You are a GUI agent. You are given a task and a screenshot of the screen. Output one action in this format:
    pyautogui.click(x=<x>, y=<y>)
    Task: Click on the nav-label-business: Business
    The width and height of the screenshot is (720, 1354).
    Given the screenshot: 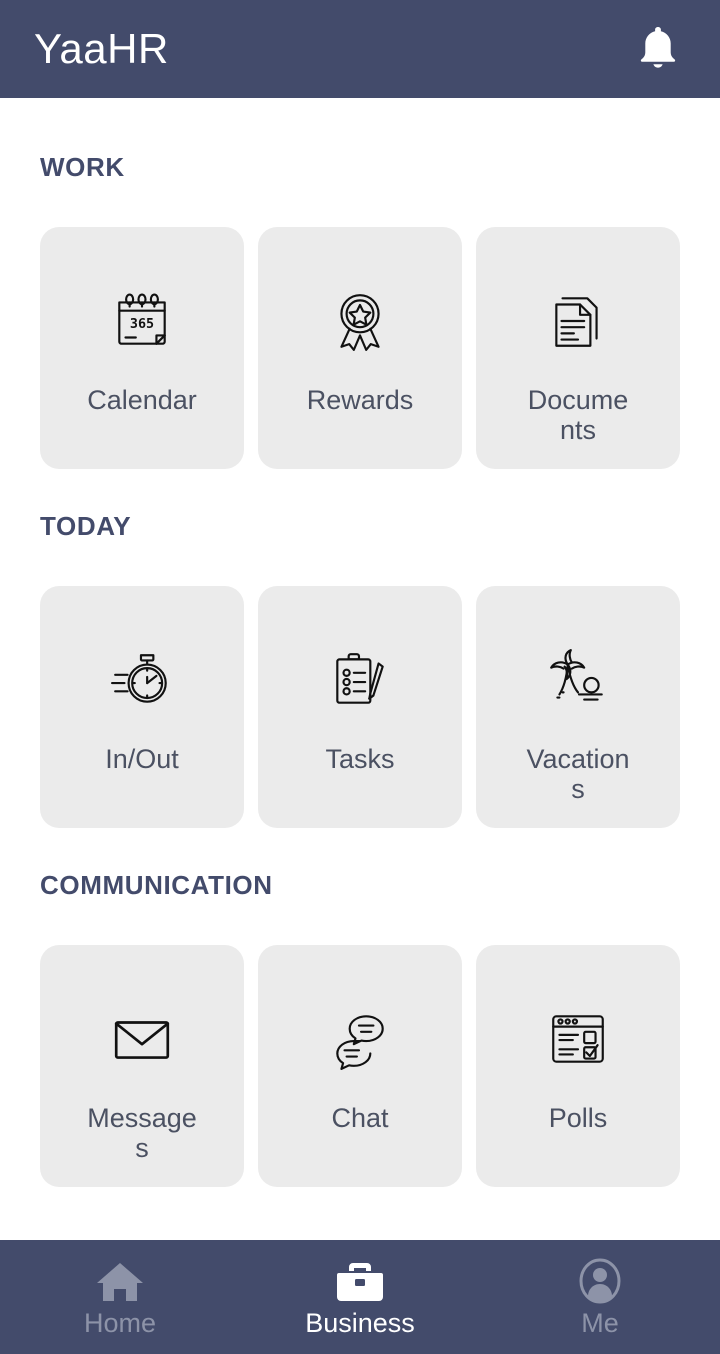 What is the action you would take?
    pyautogui.click(x=360, y=1323)
    